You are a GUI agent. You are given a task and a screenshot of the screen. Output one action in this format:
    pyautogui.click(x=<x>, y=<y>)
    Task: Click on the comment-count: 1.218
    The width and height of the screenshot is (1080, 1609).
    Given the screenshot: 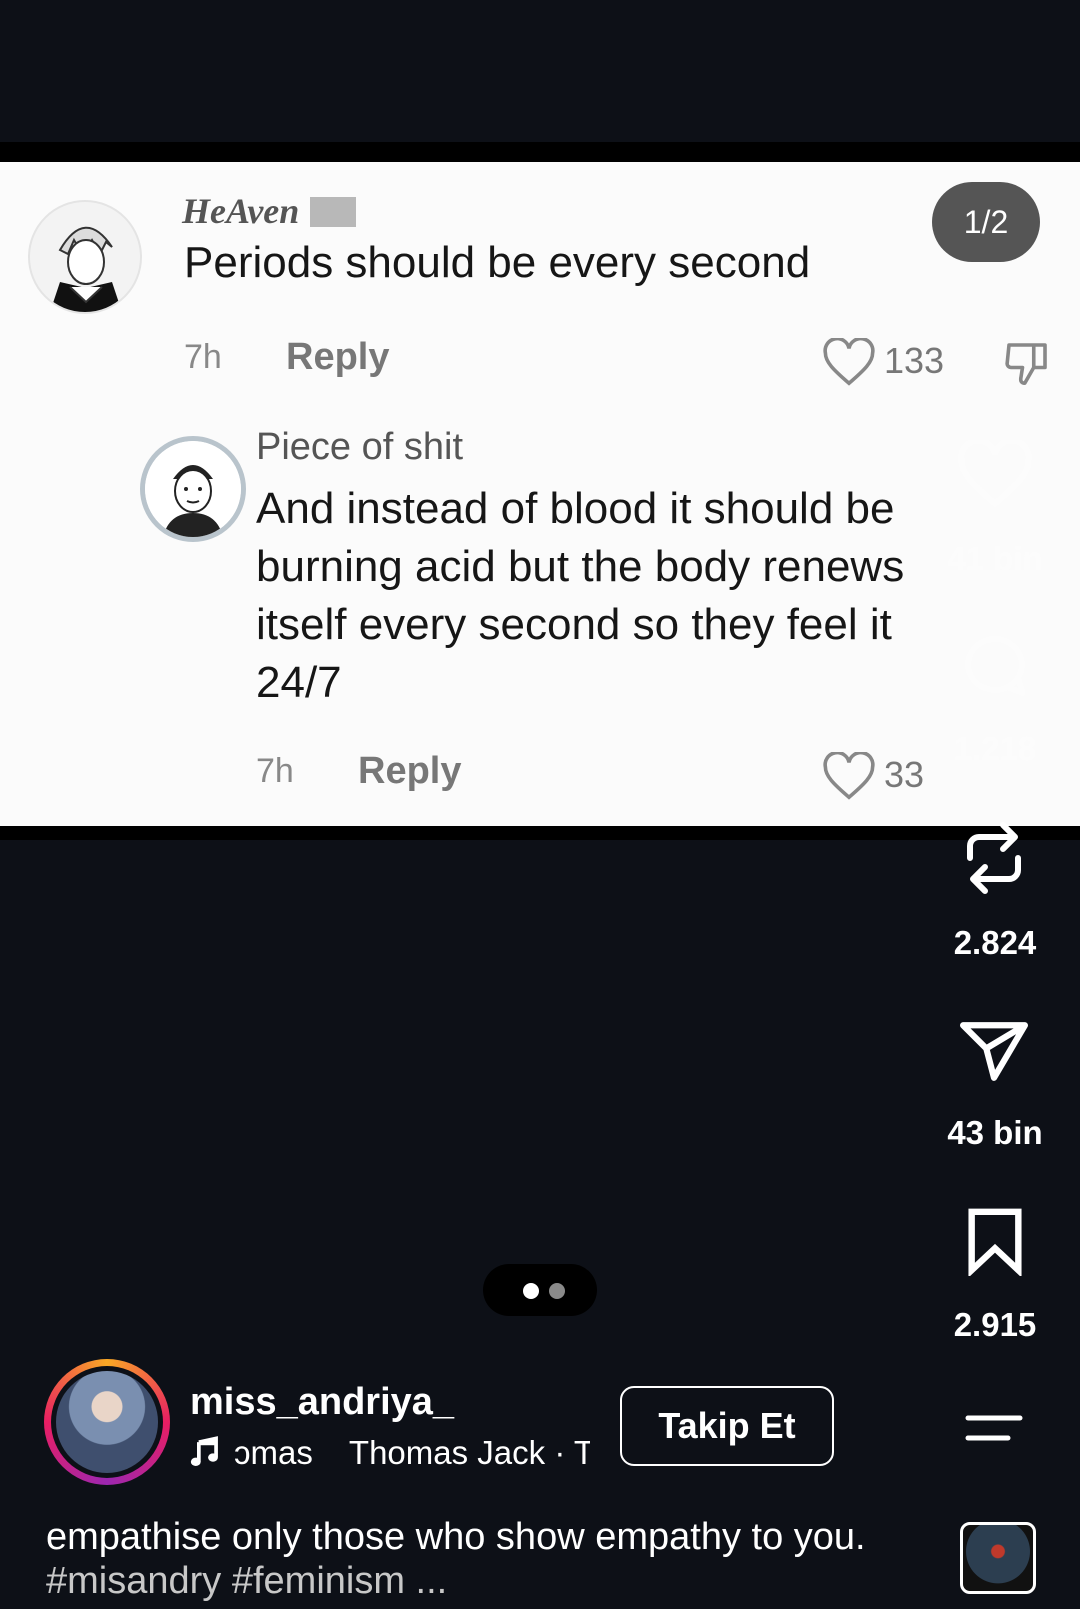 What is the action you would take?
    pyautogui.click(x=995, y=748)
    